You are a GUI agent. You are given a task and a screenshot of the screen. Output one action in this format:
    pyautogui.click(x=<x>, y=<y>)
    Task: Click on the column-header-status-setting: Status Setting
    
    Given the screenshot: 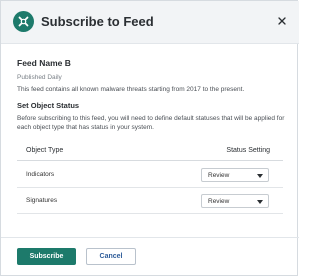 What is the action you would take?
    pyautogui.click(x=248, y=150)
    